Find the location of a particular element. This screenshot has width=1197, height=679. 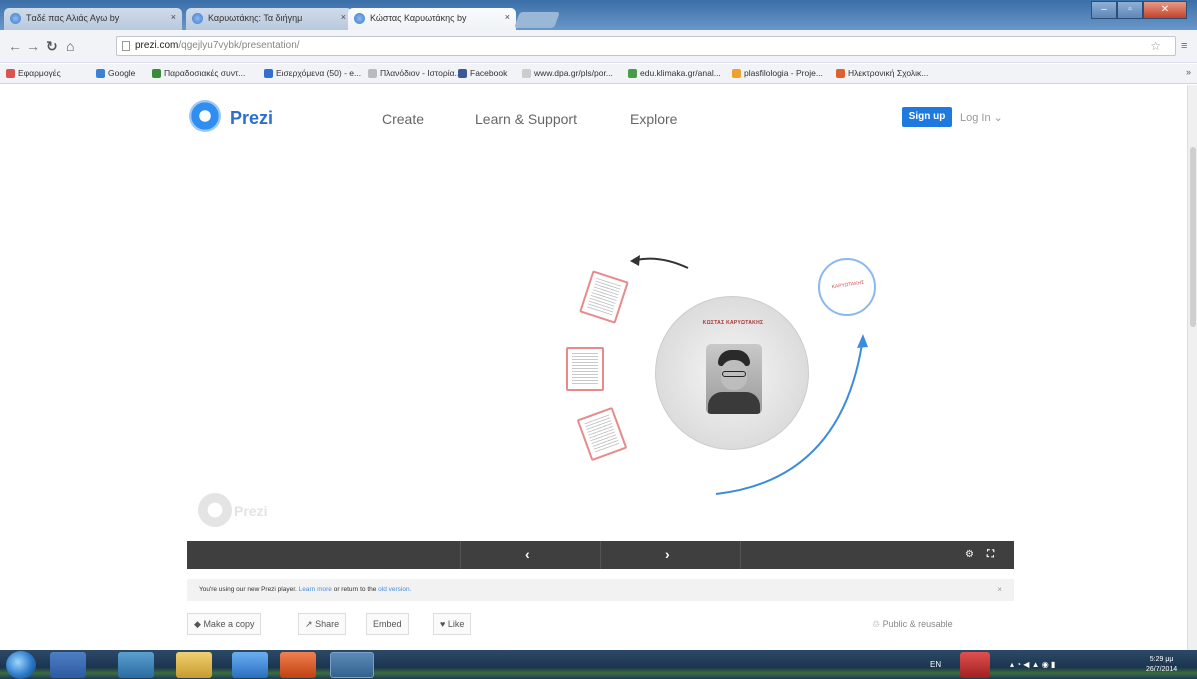

side-frame-label: ΚΑΡΥΩΤΑΚΗΣ is located at coordinates (848, 285).